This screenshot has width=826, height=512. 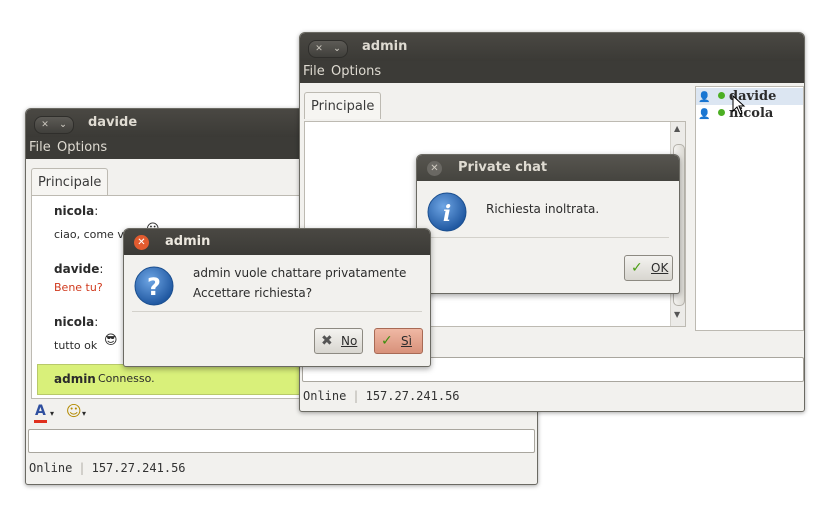 I want to click on dialog-title: Private chat, so click(x=503, y=167).